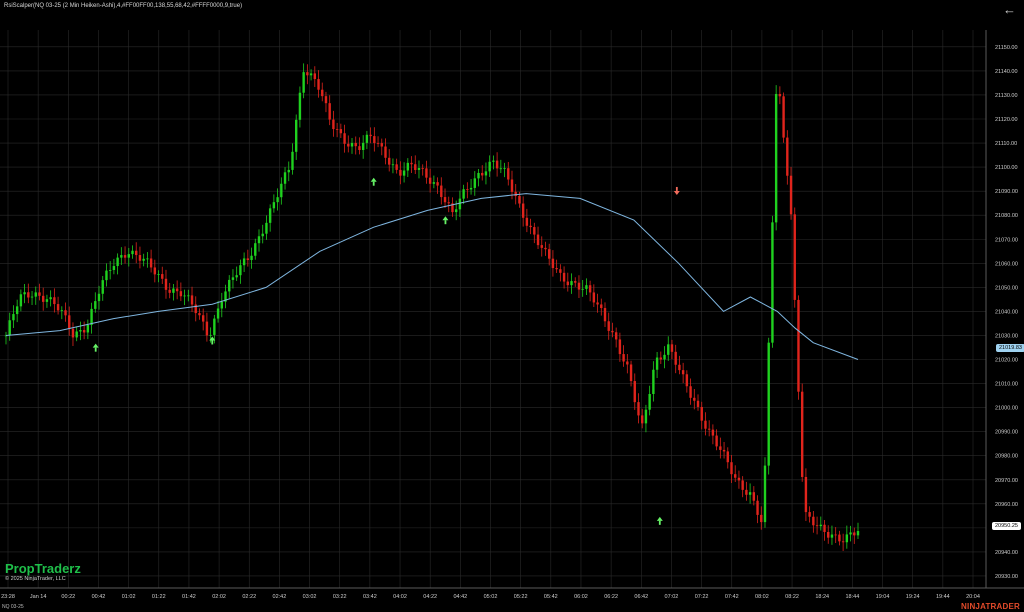 The height and width of the screenshot is (612, 1024). Describe the element at coordinates (400, 597) in the screenshot. I see `time-tick-label: 04:02` at that location.